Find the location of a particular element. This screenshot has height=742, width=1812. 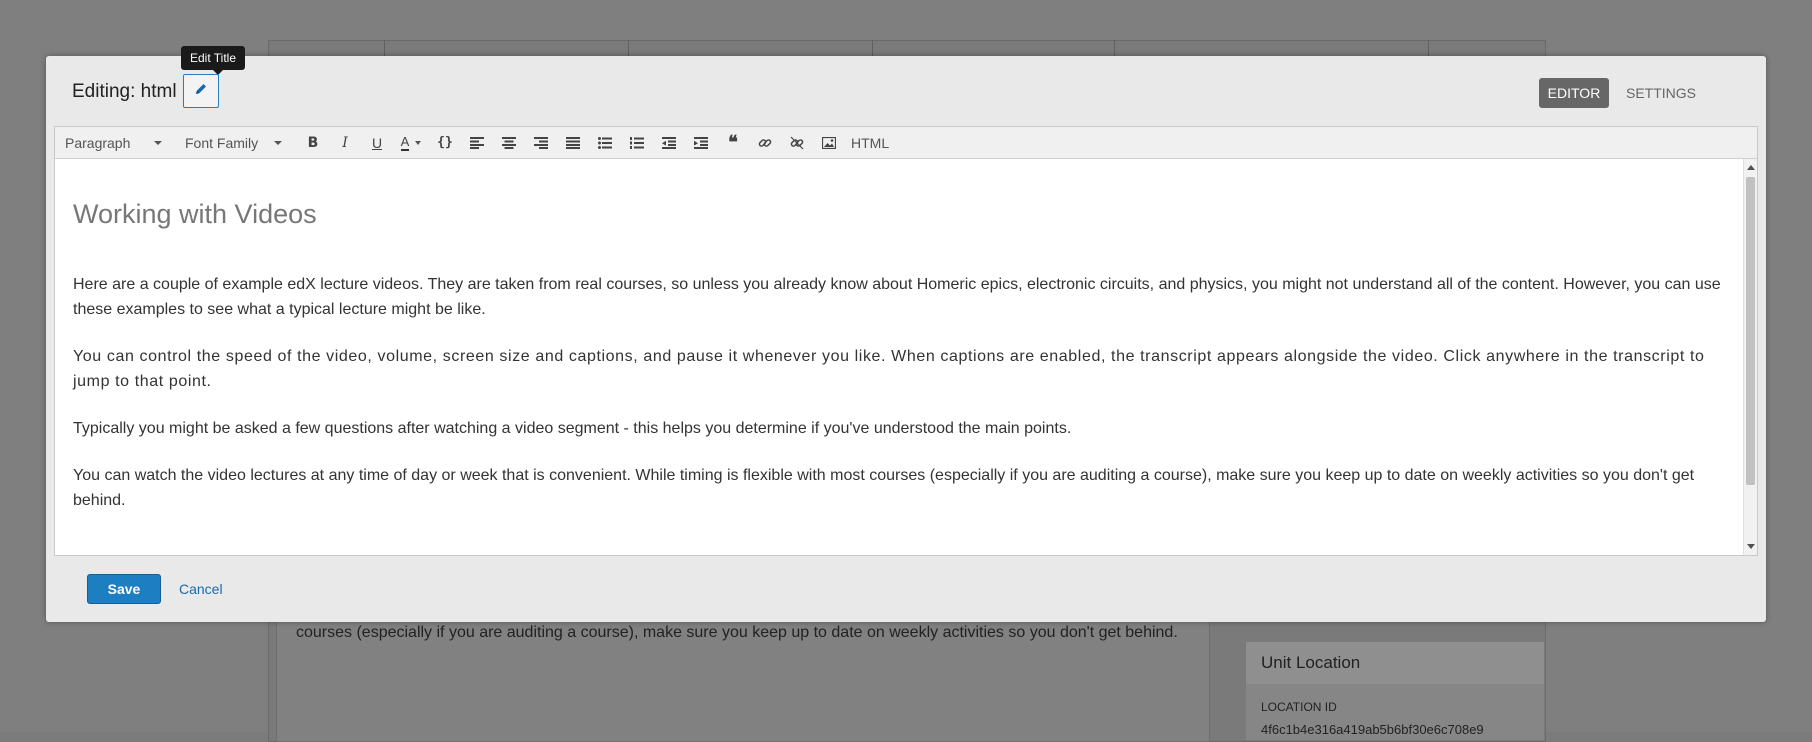

blockquote-icon: ❝ is located at coordinates (733, 142).